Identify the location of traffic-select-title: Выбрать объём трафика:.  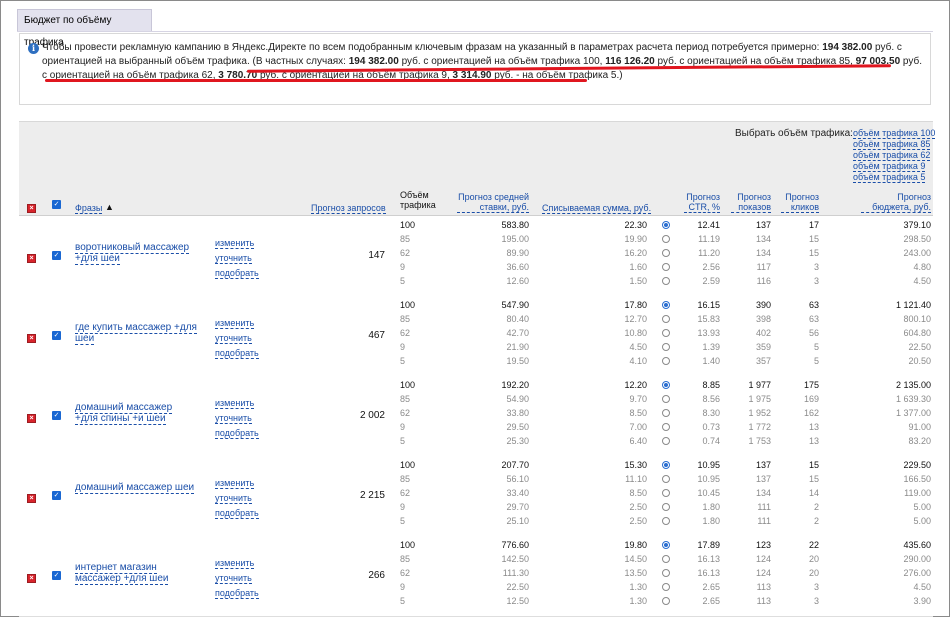
(794, 133).